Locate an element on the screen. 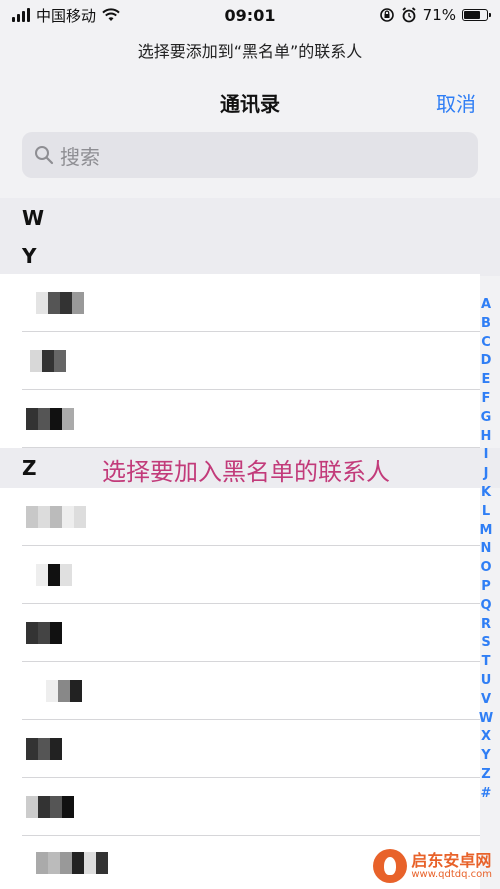  watermark-text: 启东安卓网 www.qdtdq.com is located at coordinates (451, 866).